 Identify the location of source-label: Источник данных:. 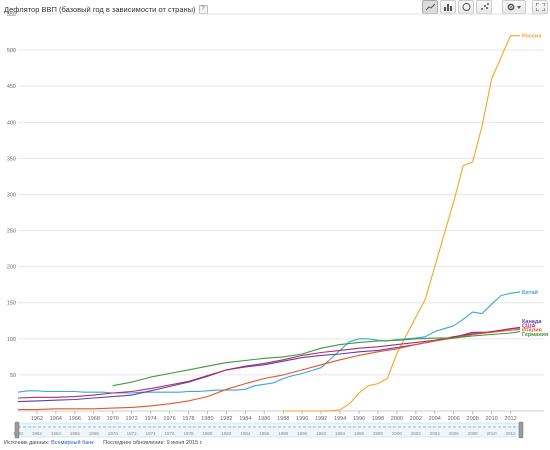
(27, 443).